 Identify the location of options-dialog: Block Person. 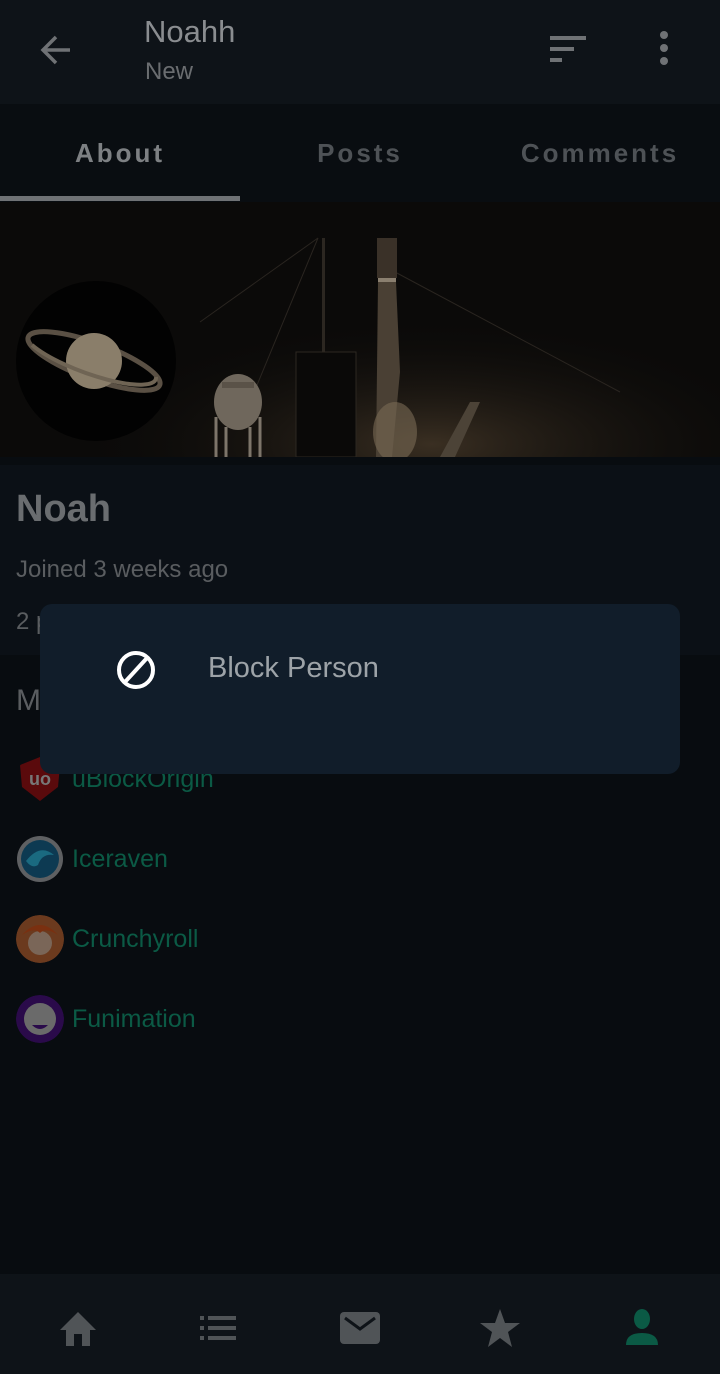
(360, 689).